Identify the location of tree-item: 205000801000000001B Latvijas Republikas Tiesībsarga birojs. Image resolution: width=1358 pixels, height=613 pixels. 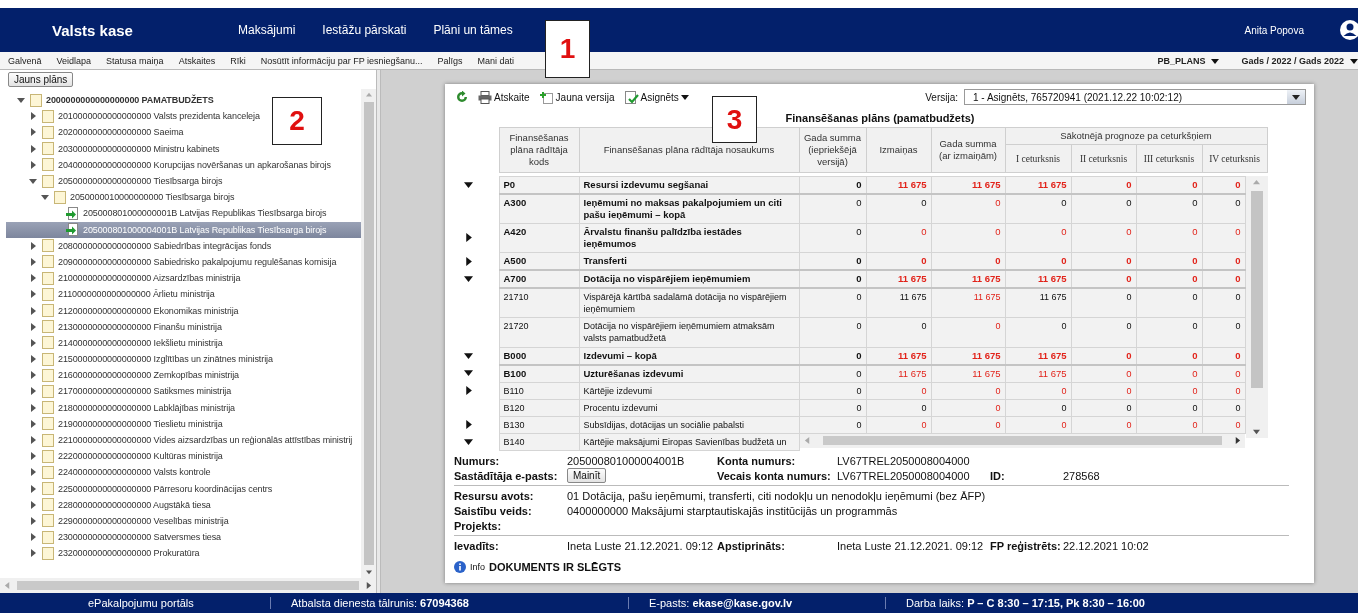
(166, 213).